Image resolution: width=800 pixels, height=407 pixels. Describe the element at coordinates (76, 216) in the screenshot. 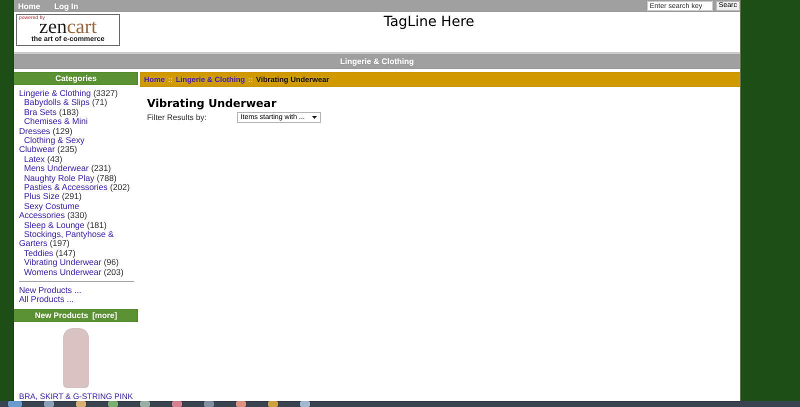

I see `category-item: Accessories (330)` at that location.